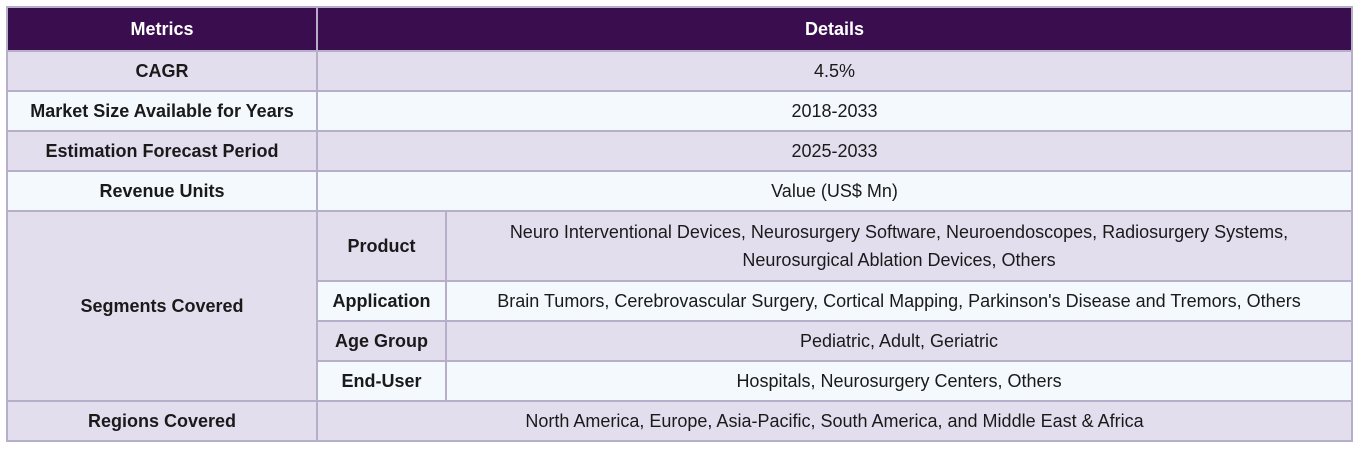 The height and width of the screenshot is (475, 1357). Describe the element at coordinates (834, 29) in the screenshot. I see `details-header: Details` at that location.